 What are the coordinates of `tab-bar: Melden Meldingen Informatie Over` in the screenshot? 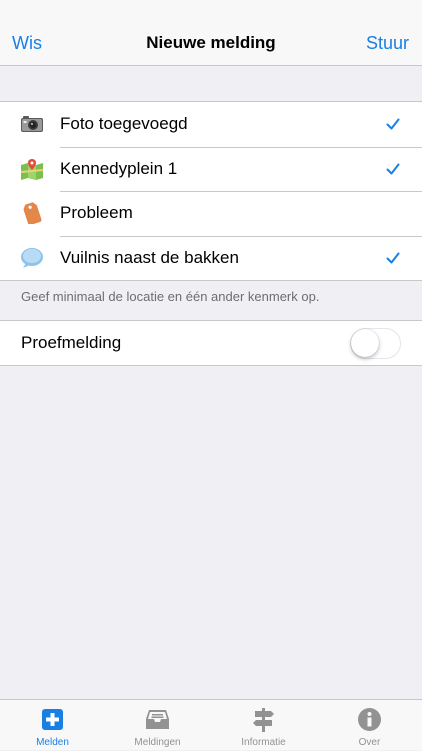 It's located at (211, 724).